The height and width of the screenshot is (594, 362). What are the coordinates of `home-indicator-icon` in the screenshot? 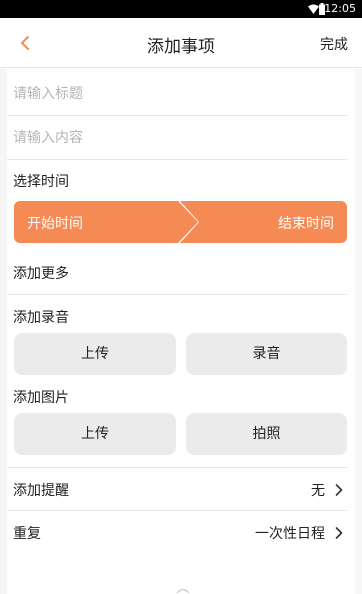 It's located at (183, 591).